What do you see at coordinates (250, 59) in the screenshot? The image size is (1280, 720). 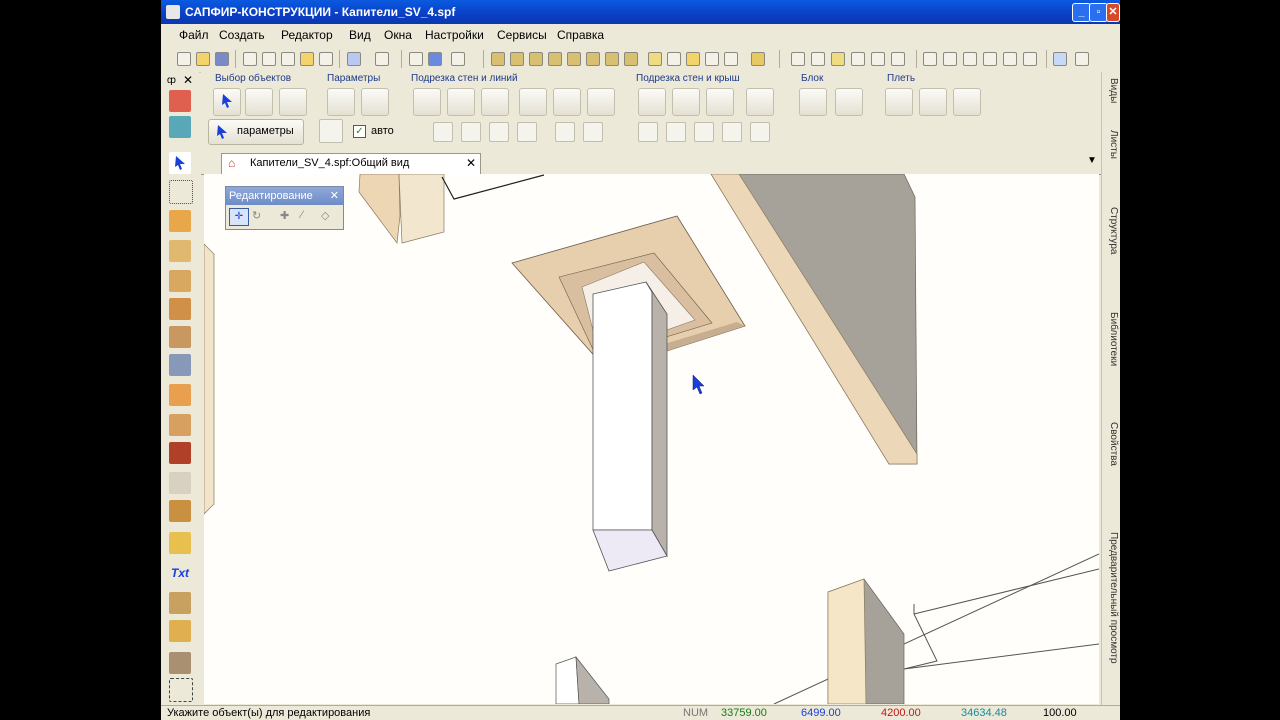 I see `cut-icon` at bounding box center [250, 59].